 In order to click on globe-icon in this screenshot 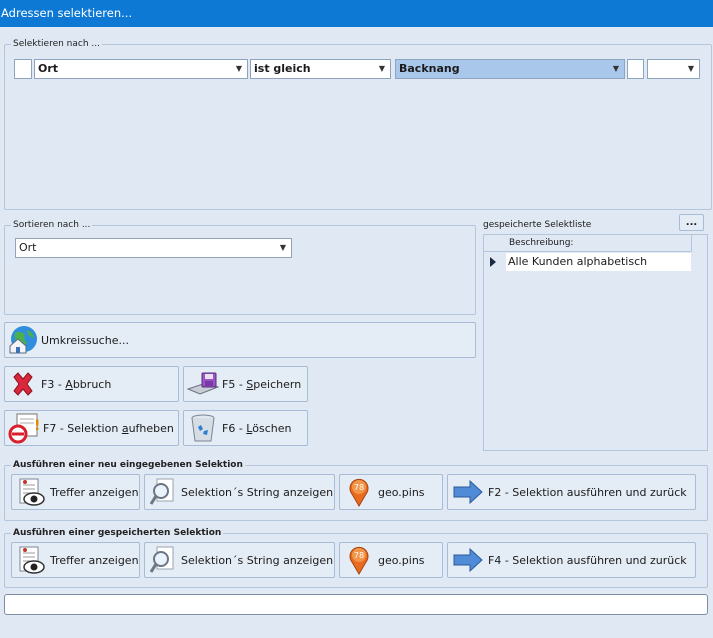, I will do `click(23, 340)`.